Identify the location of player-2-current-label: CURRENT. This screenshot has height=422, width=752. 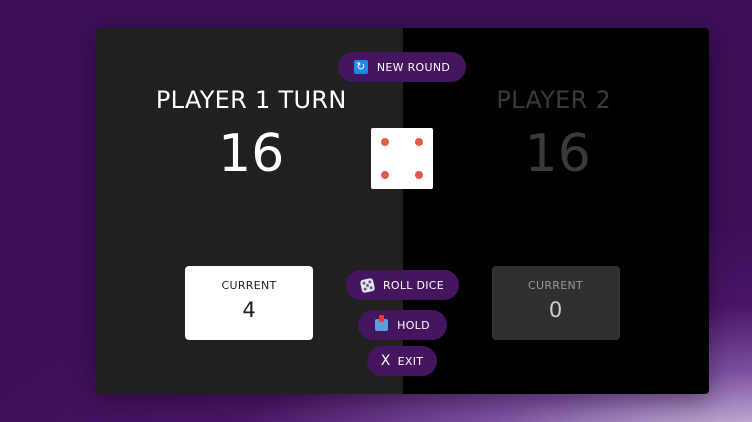
(555, 285).